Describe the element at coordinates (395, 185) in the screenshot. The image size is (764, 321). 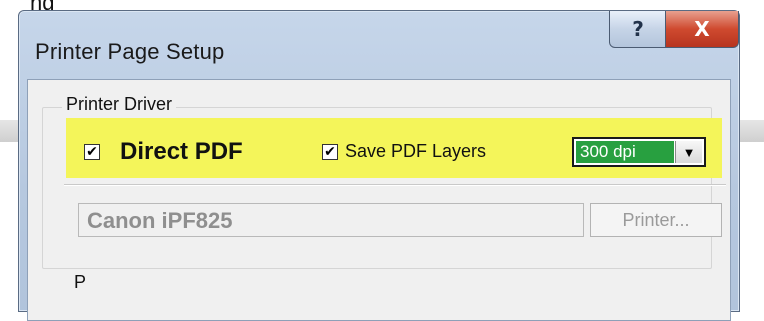
I see `separator-line` at that location.